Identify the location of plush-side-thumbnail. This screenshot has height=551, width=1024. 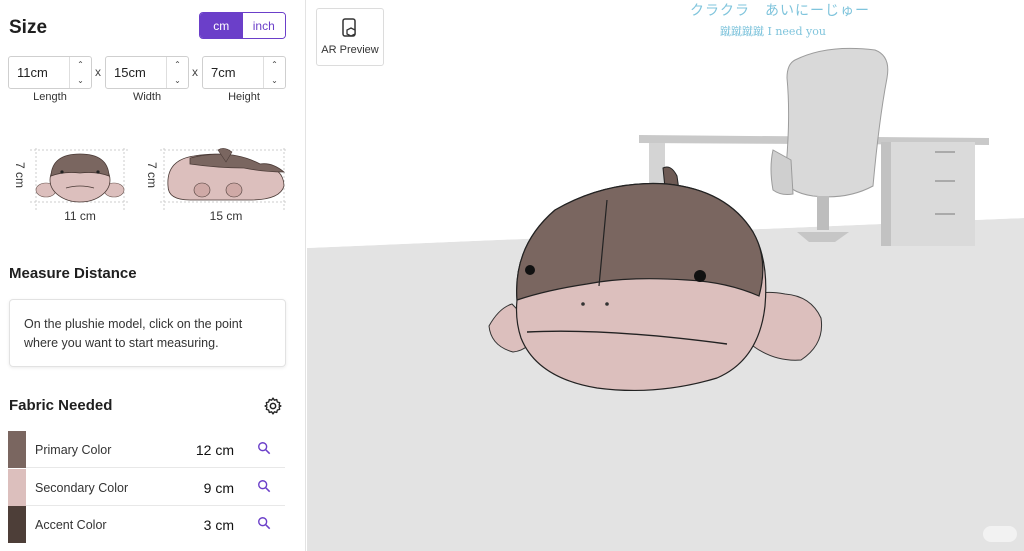
(224, 179).